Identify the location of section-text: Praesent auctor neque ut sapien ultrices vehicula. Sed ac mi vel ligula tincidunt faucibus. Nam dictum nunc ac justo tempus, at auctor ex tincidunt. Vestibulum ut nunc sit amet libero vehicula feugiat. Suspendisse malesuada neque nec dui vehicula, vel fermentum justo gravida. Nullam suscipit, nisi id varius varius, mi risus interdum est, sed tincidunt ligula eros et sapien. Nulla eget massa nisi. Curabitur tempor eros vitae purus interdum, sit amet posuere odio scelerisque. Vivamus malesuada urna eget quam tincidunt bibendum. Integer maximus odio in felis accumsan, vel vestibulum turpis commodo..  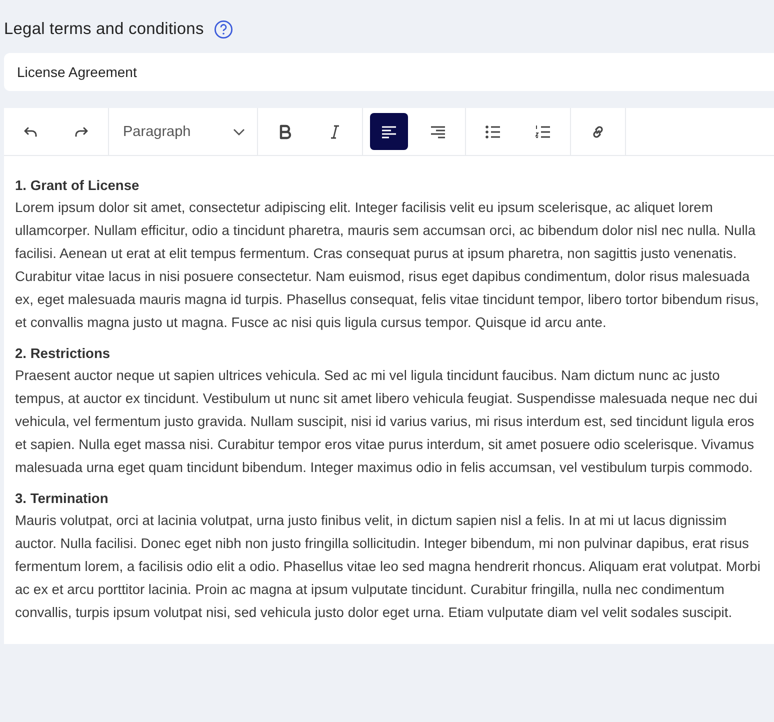
(386, 422).